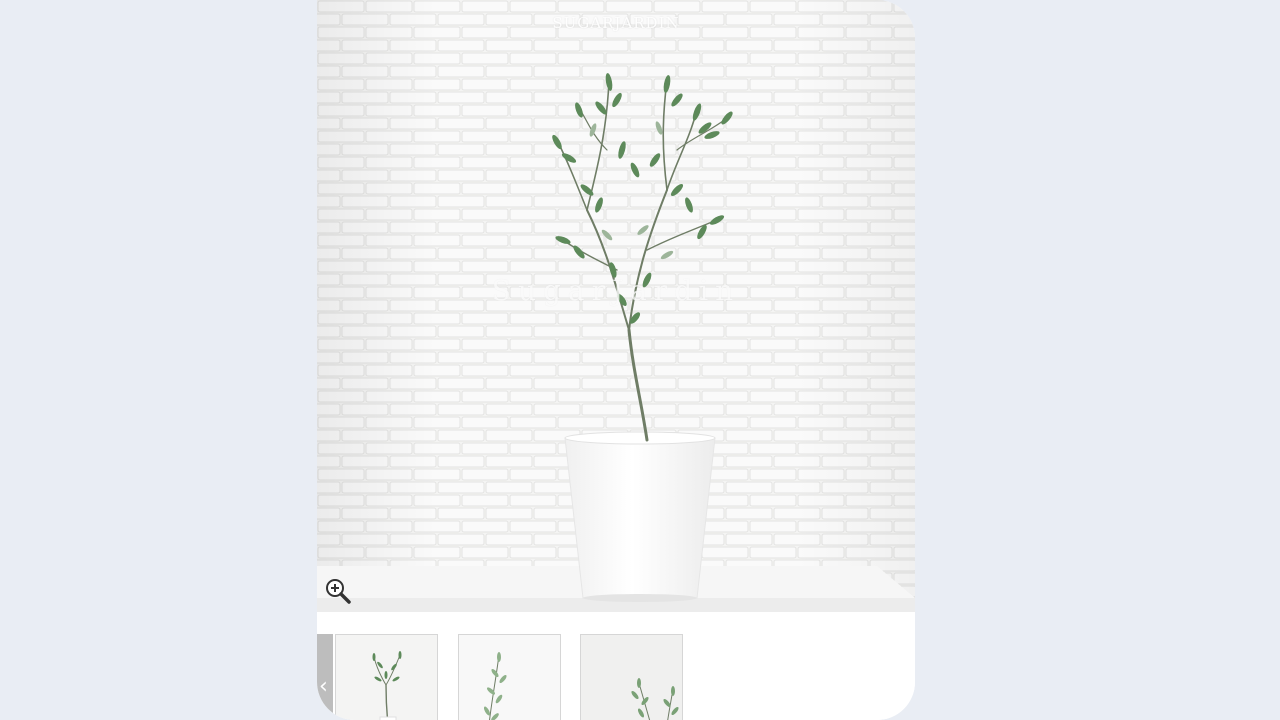  Describe the element at coordinates (616, 23) in the screenshot. I see `brand-logo-text: SUGARJARDIN` at that location.